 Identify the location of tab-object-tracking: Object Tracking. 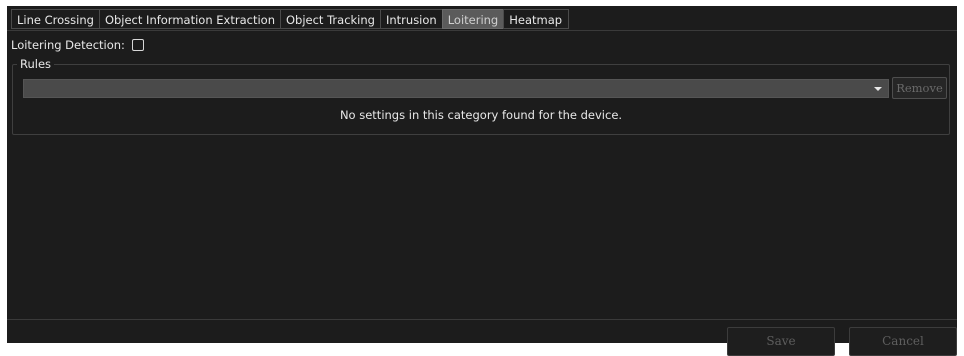
(329, 19).